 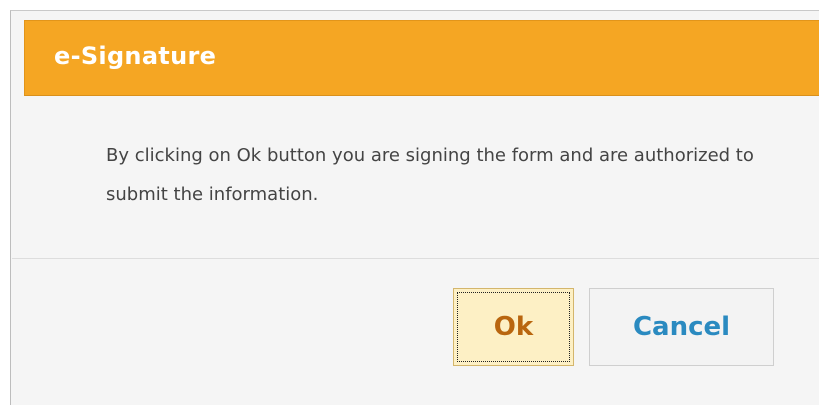 I want to click on ok-button-label: Ok, so click(x=513, y=327).